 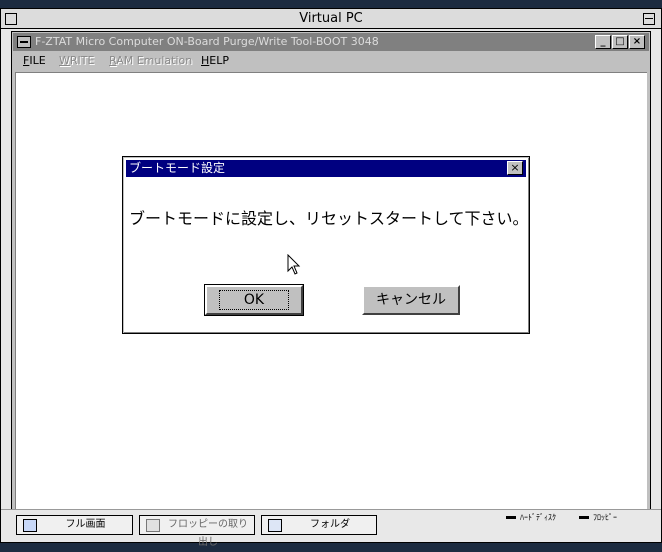 What do you see at coordinates (294, 264) in the screenshot?
I see `mouse-pointer-icon` at bounding box center [294, 264].